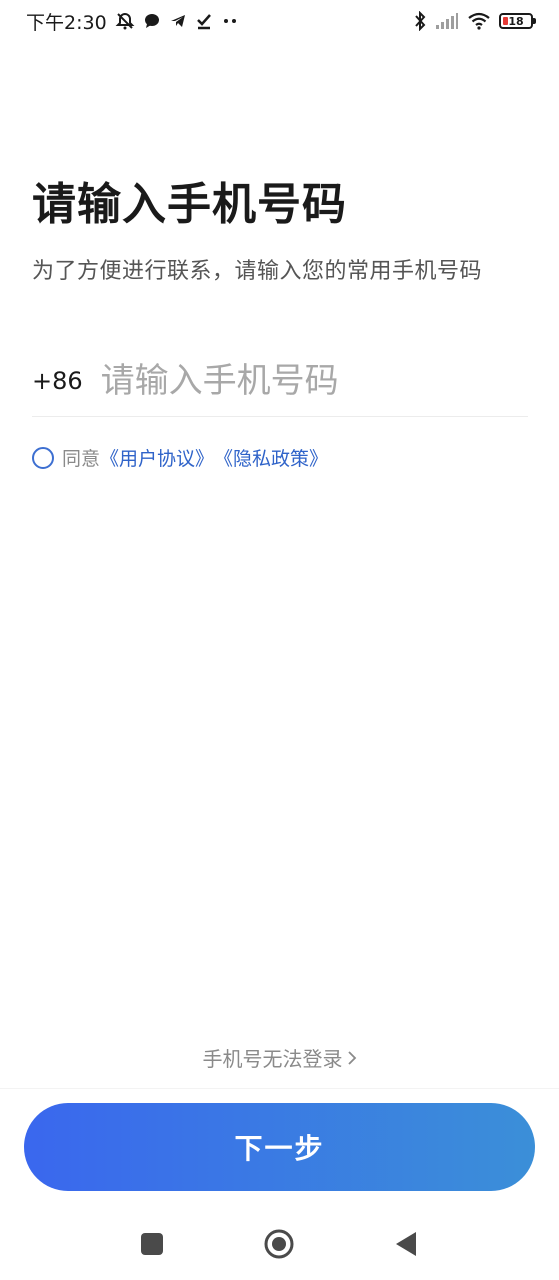 The image size is (559, 1280). I want to click on next-step-button: 下一步, so click(279, 1147).